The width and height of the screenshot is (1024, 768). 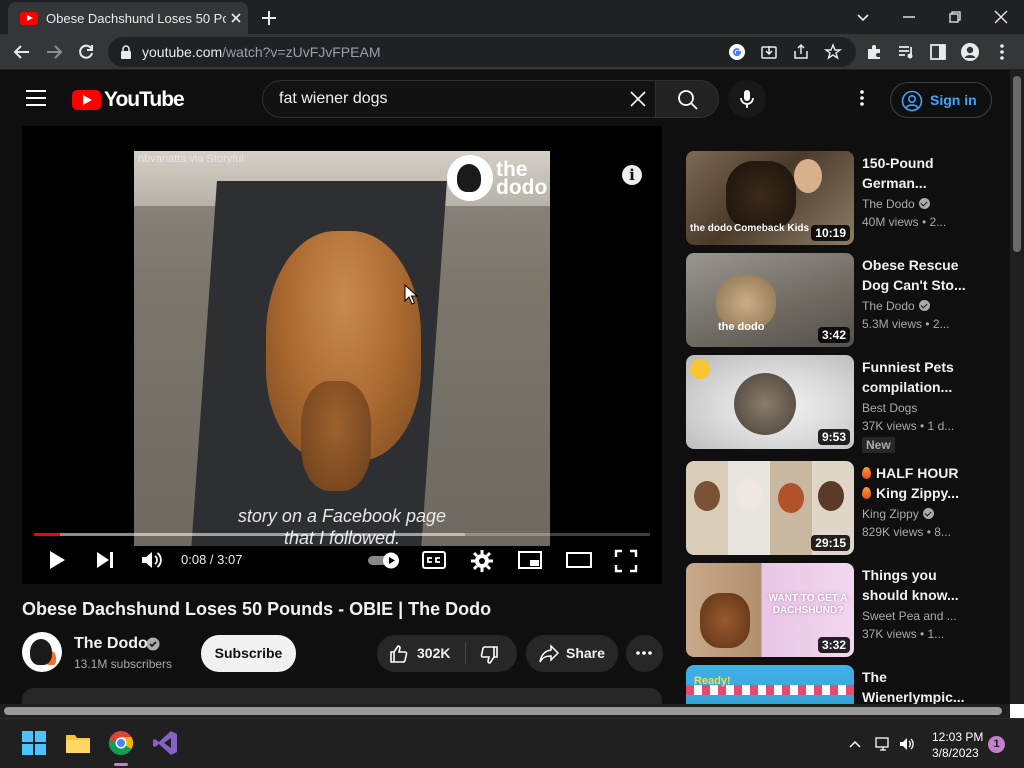 What do you see at coordinates (938, 52) in the screenshot?
I see `side-panel-icon` at bounding box center [938, 52].